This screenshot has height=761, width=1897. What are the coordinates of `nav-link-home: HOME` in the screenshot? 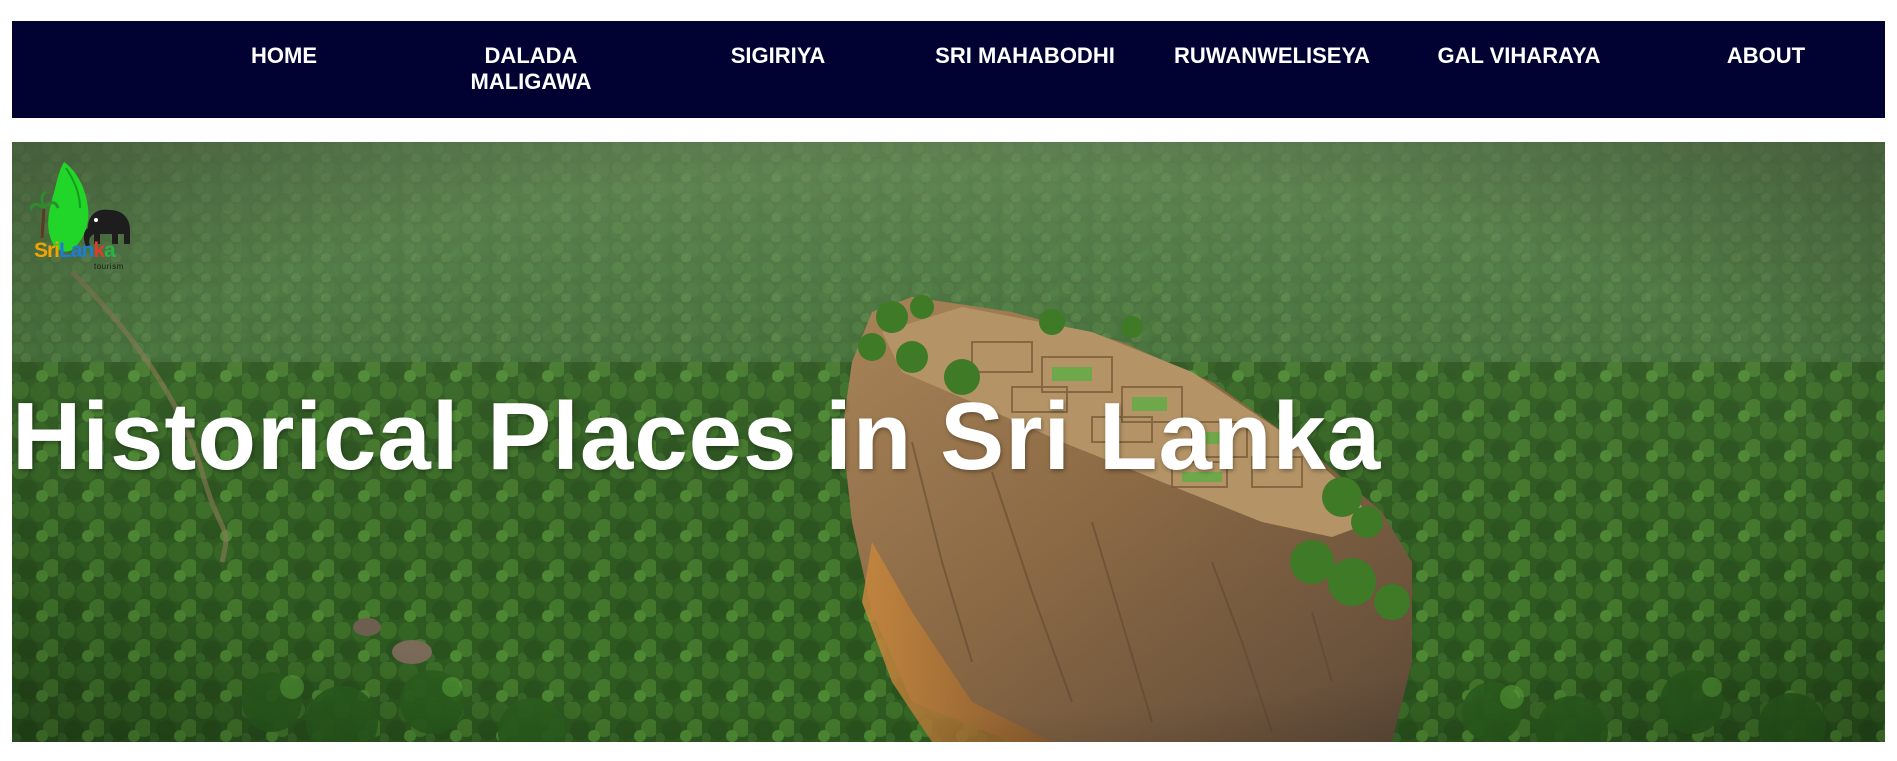 It's located at (284, 56).